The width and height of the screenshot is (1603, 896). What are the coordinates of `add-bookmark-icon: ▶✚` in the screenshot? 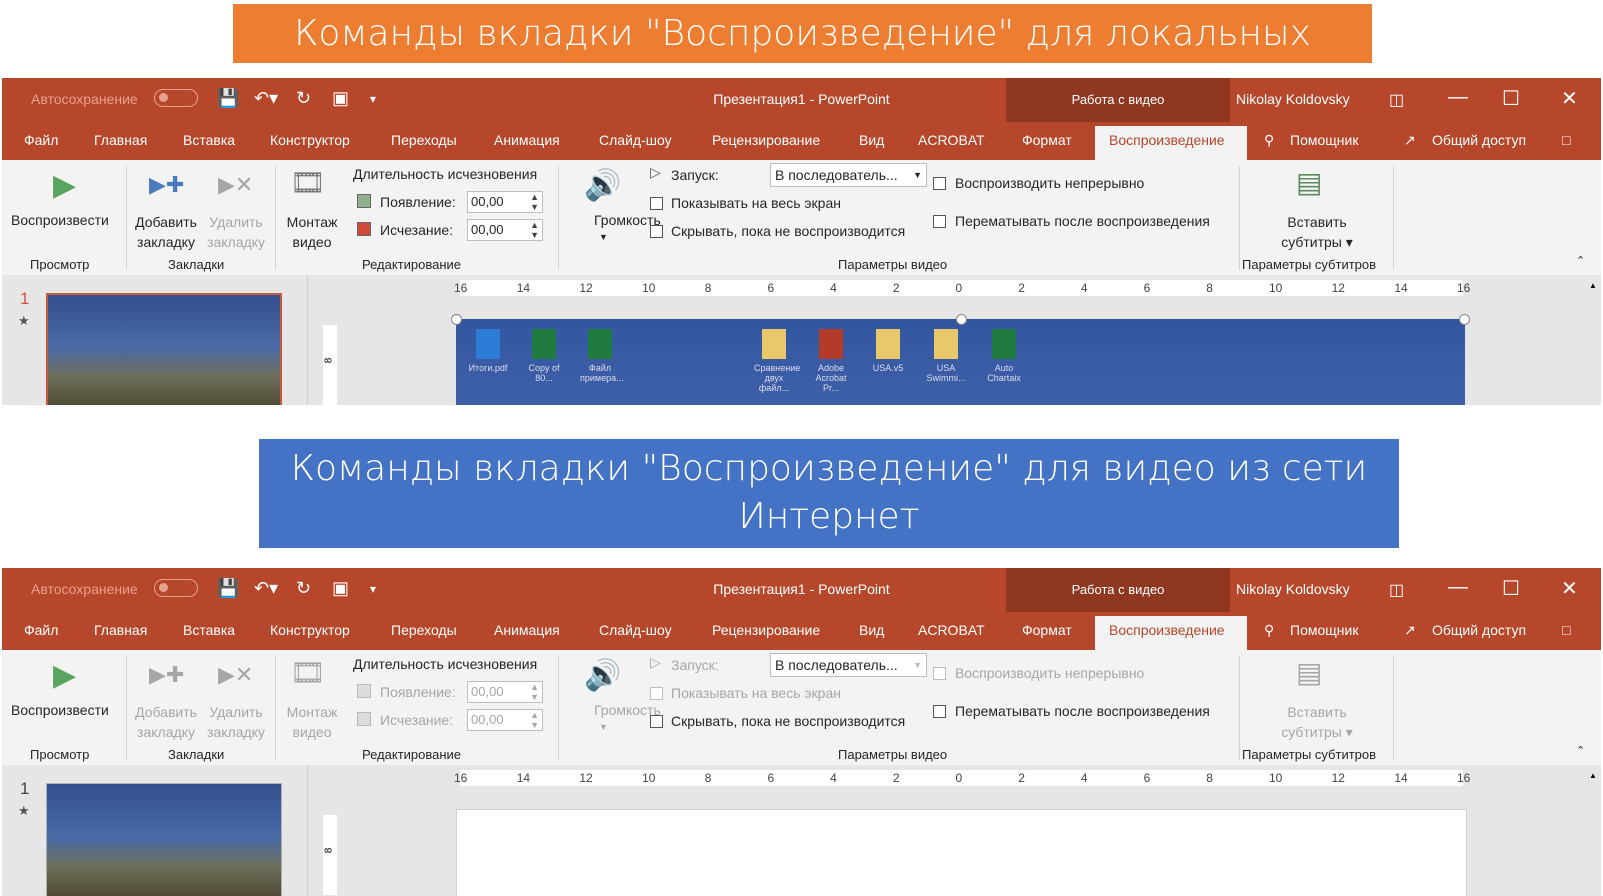 It's located at (167, 674).